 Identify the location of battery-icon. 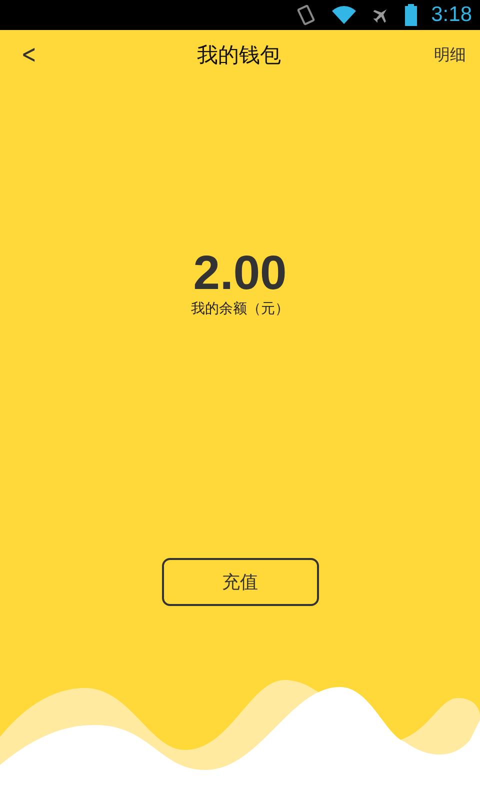
(411, 15).